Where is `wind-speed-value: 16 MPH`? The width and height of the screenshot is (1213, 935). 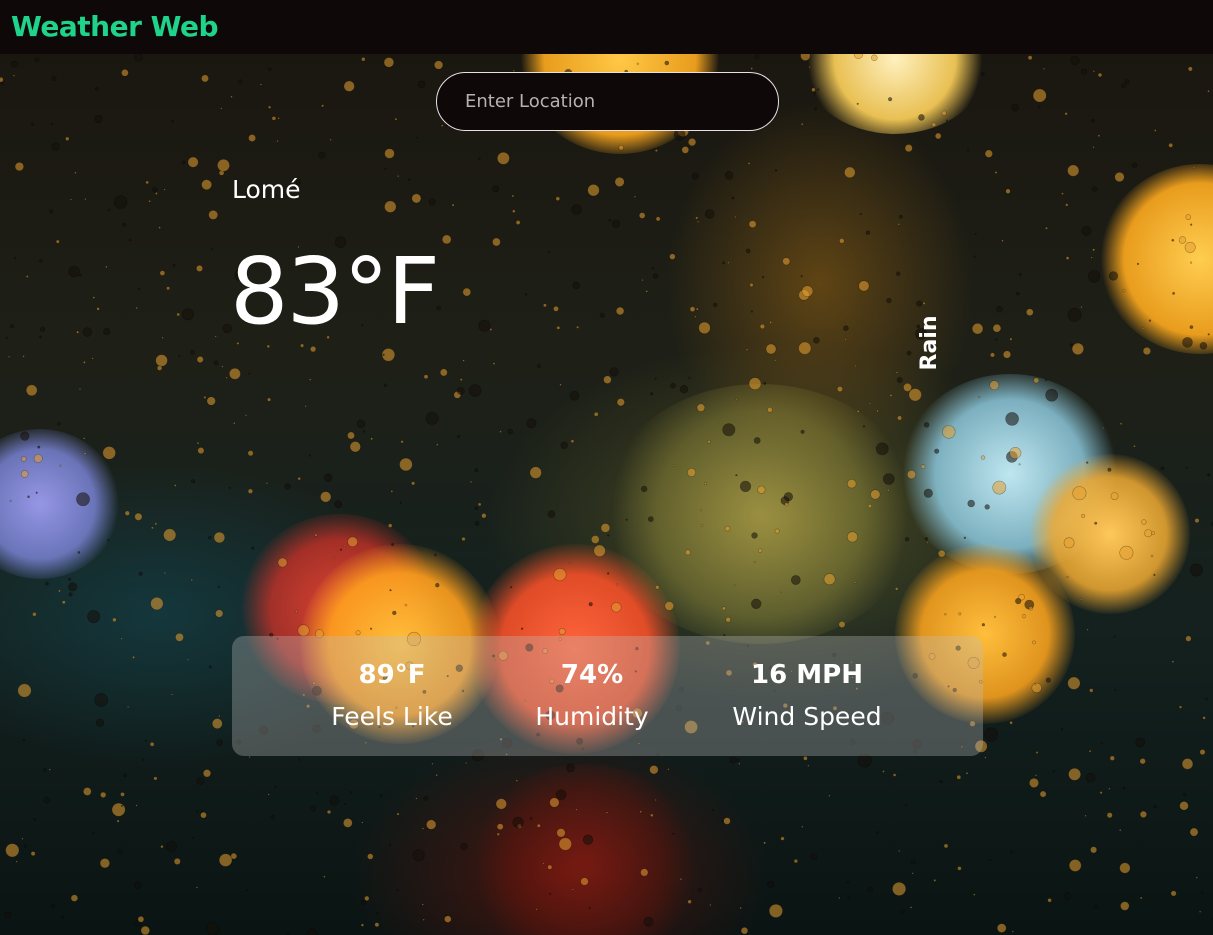 wind-speed-value: 16 MPH is located at coordinates (807, 675).